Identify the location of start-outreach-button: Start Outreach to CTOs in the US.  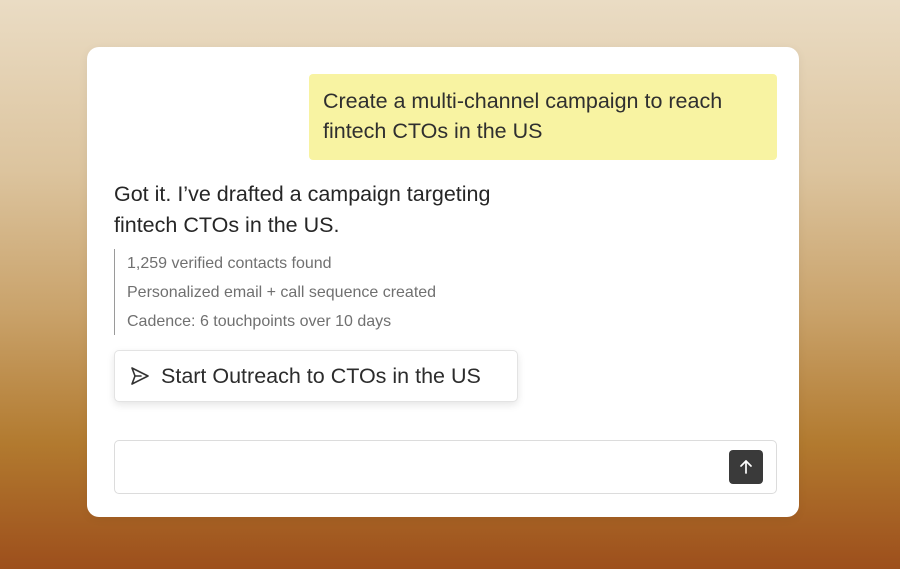
(316, 376).